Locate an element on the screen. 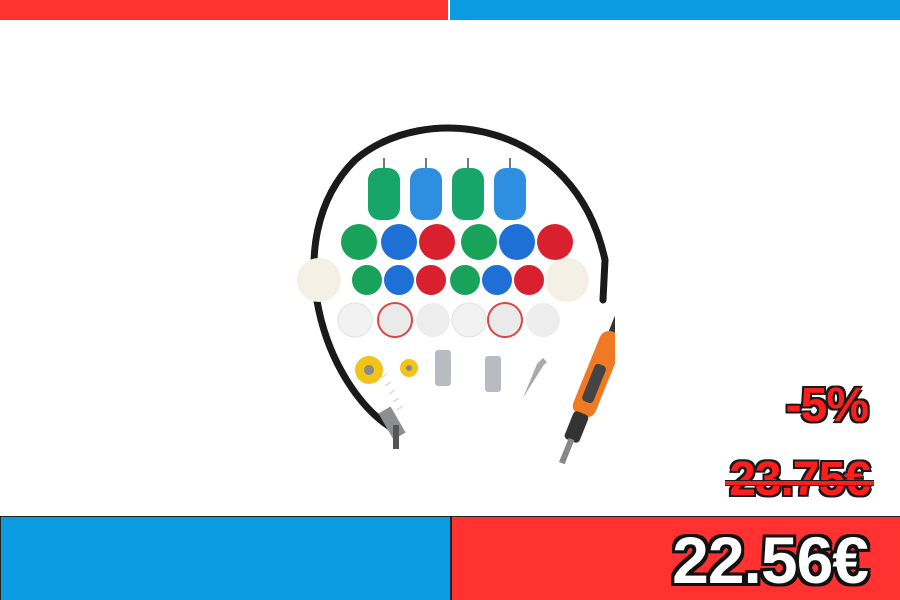  large-pads is located at coordinates (457, 242).